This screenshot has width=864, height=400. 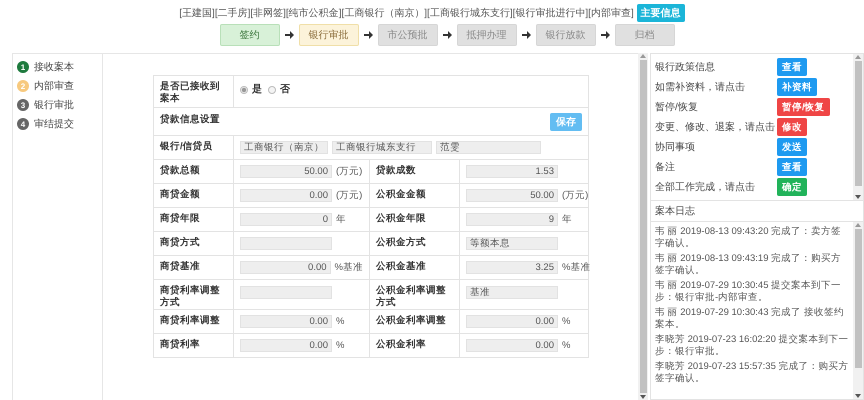 What do you see at coordinates (194, 171) in the screenshot?
I see `form-label: 贷款总额` at bounding box center [194, 171].